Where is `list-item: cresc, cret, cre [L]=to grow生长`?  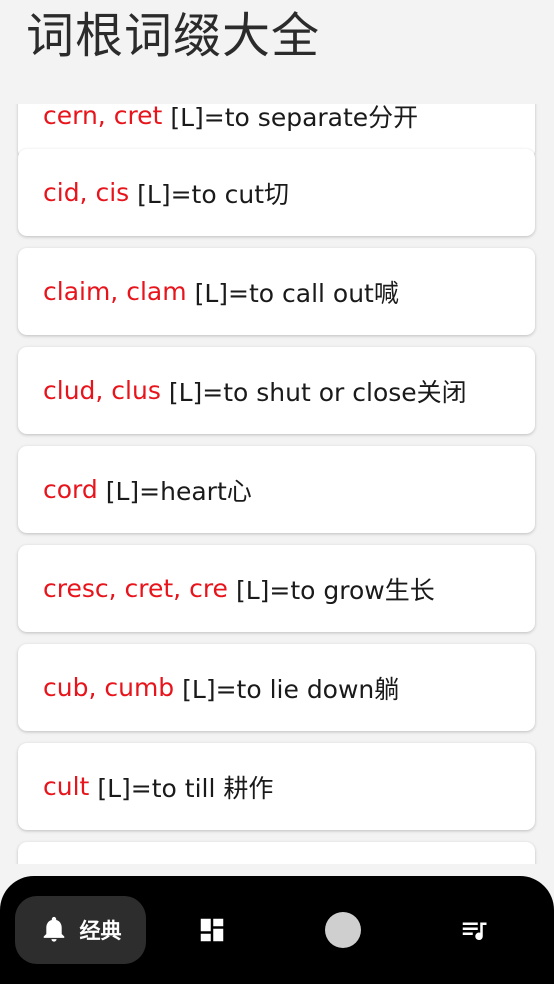
list-item: cresc, cret, cre [L]=to grow生长 is located at coordinates (276, 588).